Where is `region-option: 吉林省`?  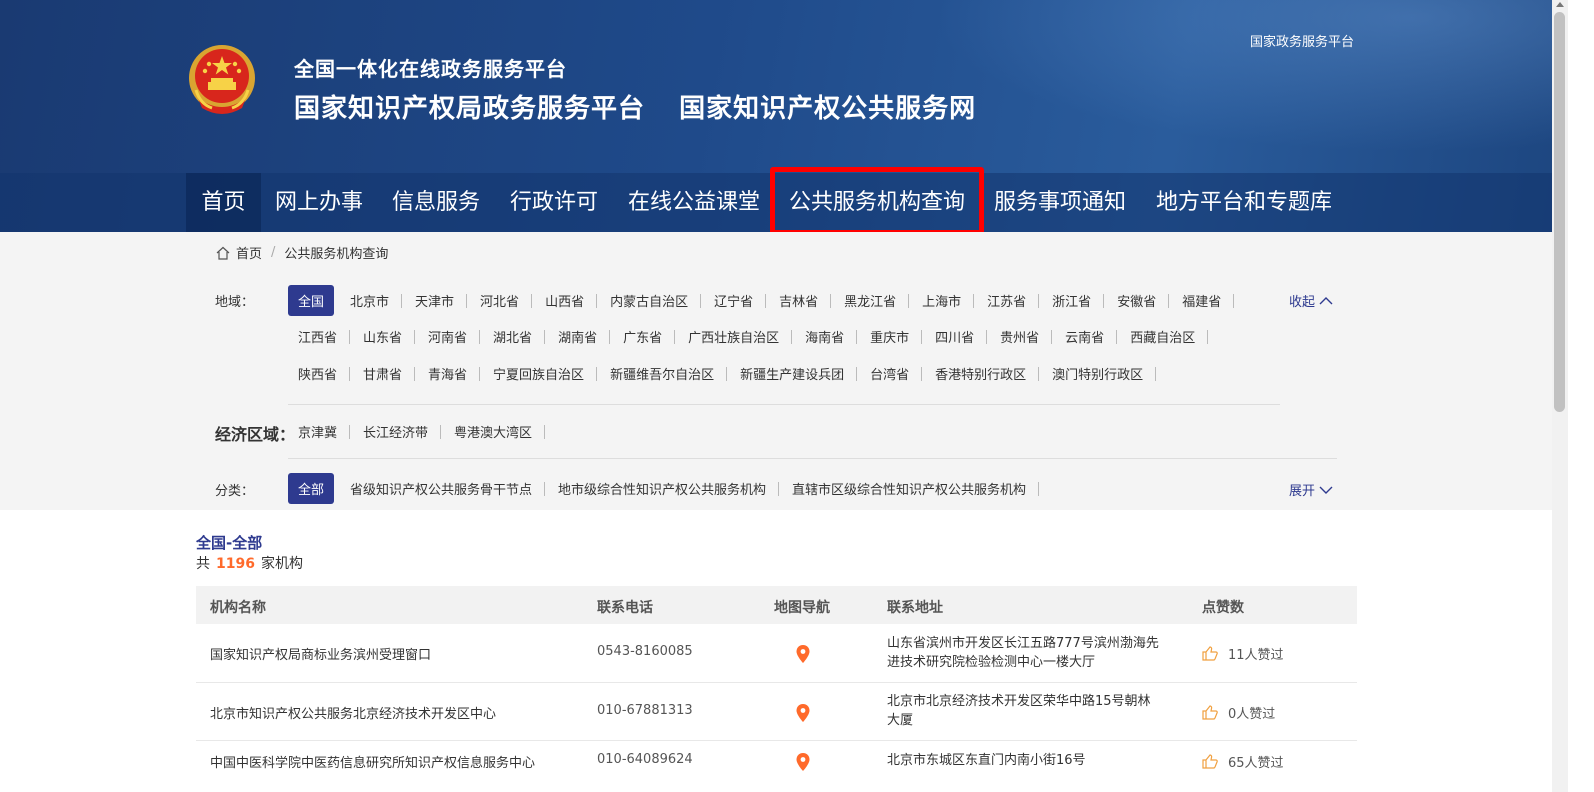 region-option: 吉林省 is located at coordinates (800, 300).